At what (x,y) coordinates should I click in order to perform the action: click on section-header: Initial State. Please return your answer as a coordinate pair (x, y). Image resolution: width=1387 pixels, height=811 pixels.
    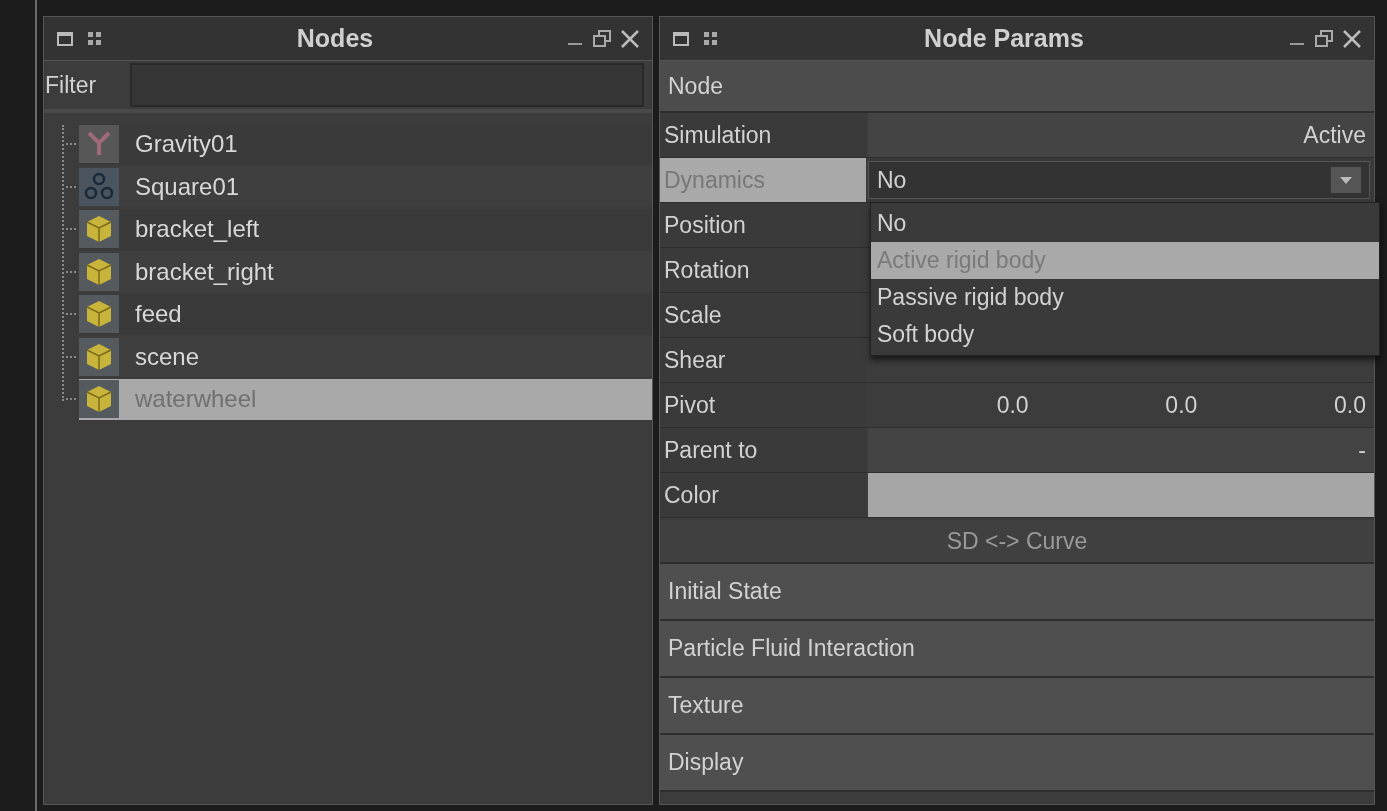
    Looking at the image, I should click on (1017, 592).